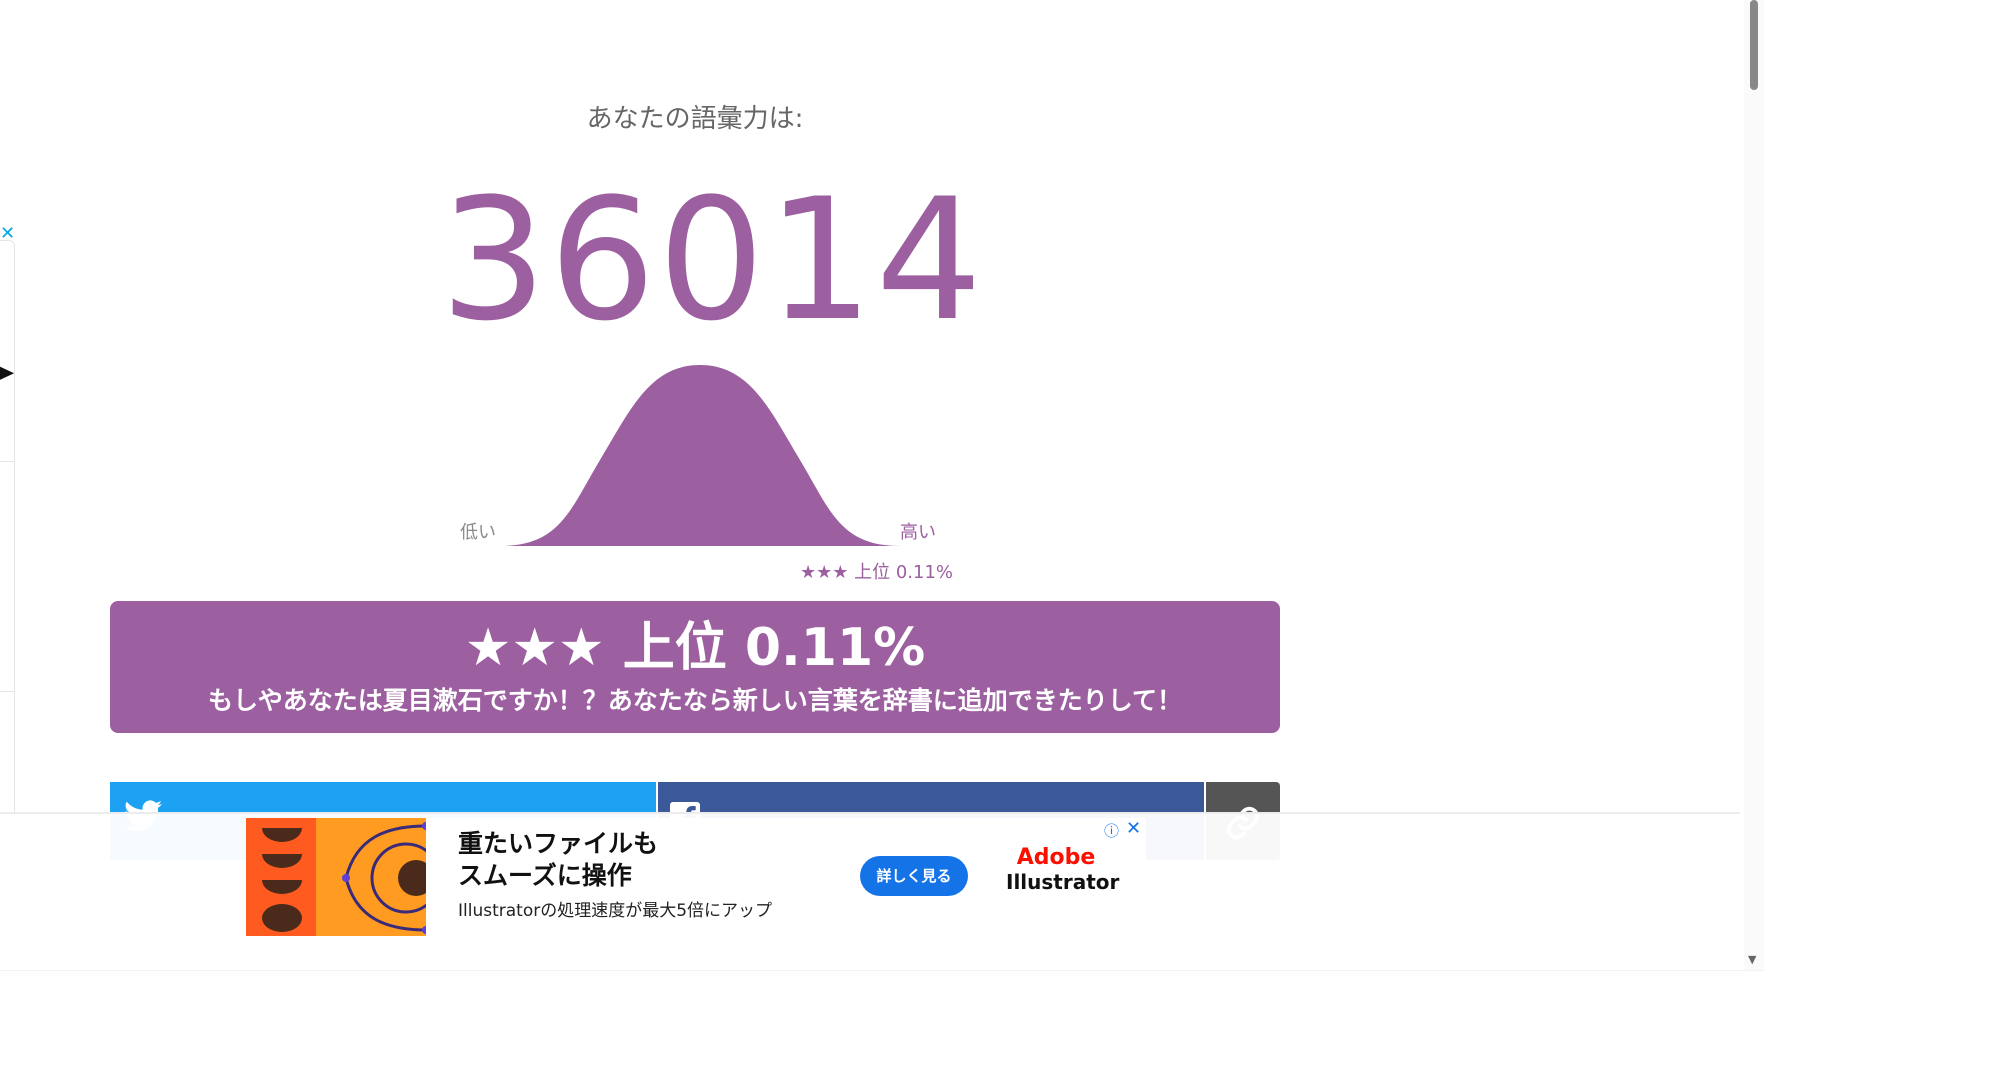 The width and height of the screenshot is (2000, 1088). Describe the element at coordinates (918, 532) in the screenshot. I see `curve-high-label: 高い` at that location.